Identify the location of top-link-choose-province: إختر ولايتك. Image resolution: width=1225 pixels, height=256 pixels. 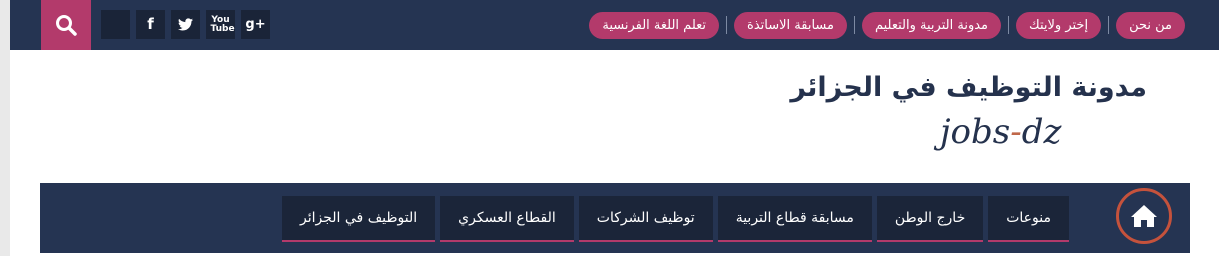
(1059, 25).